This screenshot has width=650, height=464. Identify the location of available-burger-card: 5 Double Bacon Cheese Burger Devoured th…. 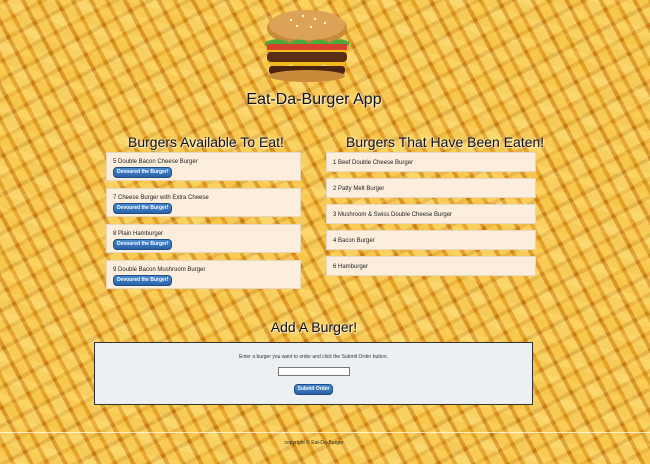
(203, 166).